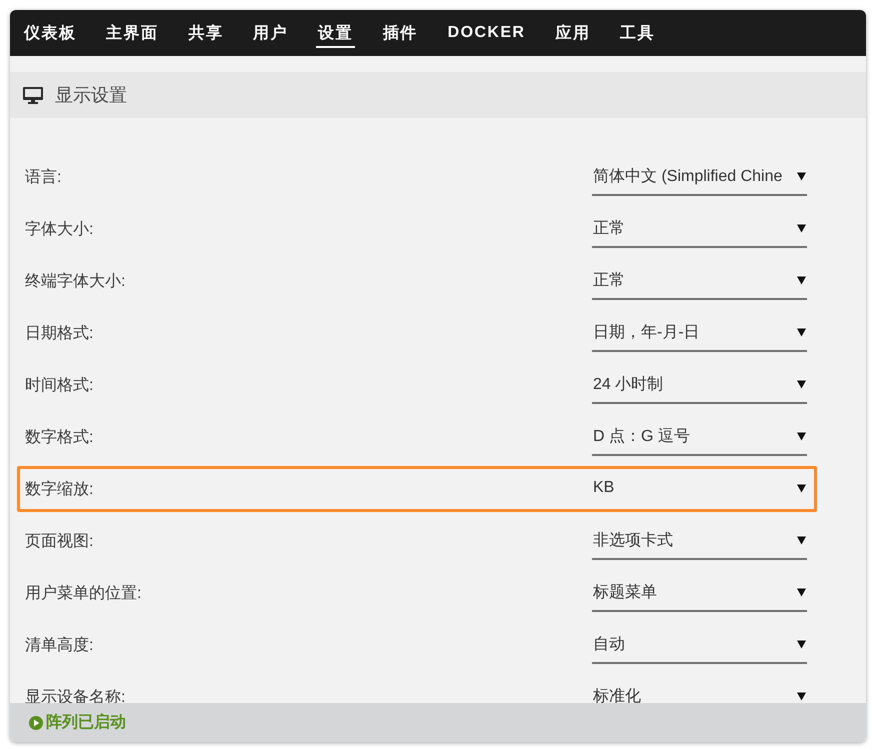  Describe the element at coordinates (699, 437) in the screenshot. I see `dropdown-select: D 点：G 逗号` at that location.